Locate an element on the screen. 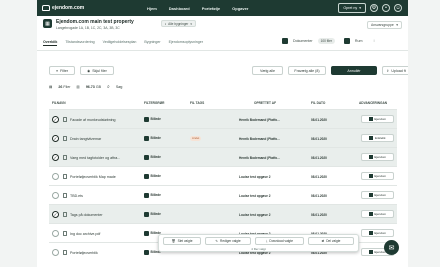 This screenshot has width=440, height=267. file-name: Ing doc archive.pdf is located at coordinates (85, 234).